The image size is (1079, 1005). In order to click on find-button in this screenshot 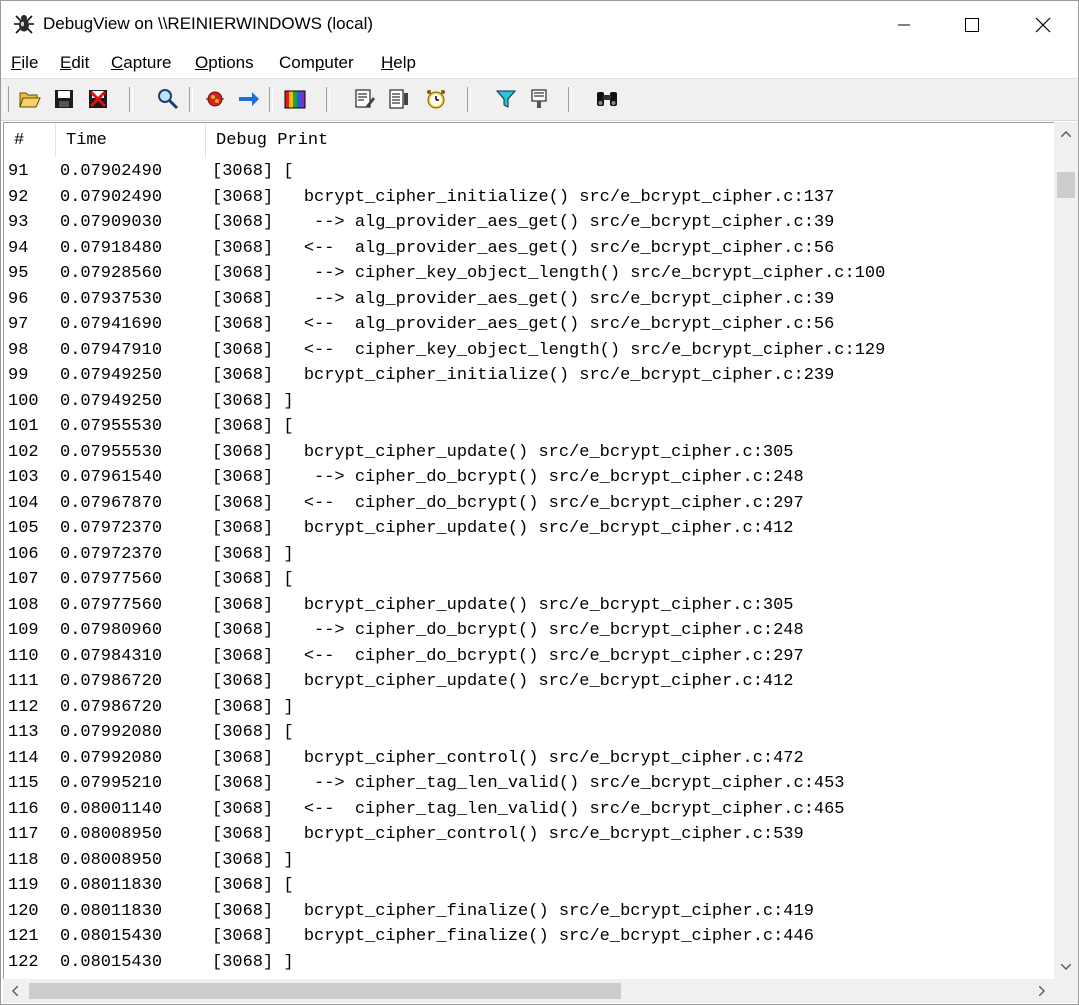, I will do `click(168, 99)`.